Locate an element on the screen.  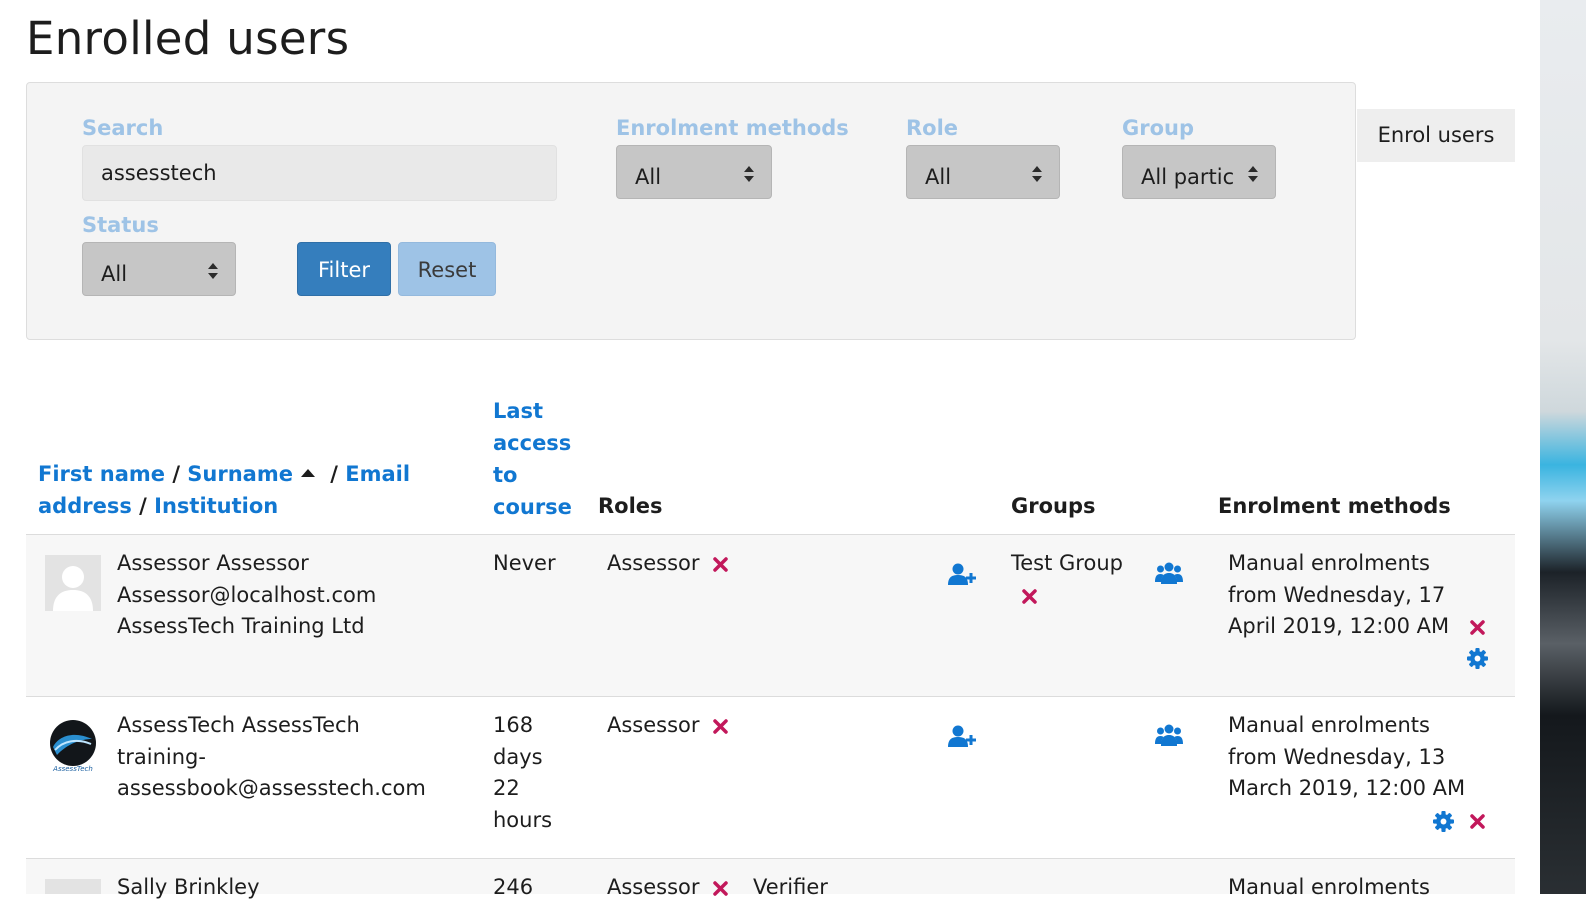
role-select: All is located at coordinates (983, 172).